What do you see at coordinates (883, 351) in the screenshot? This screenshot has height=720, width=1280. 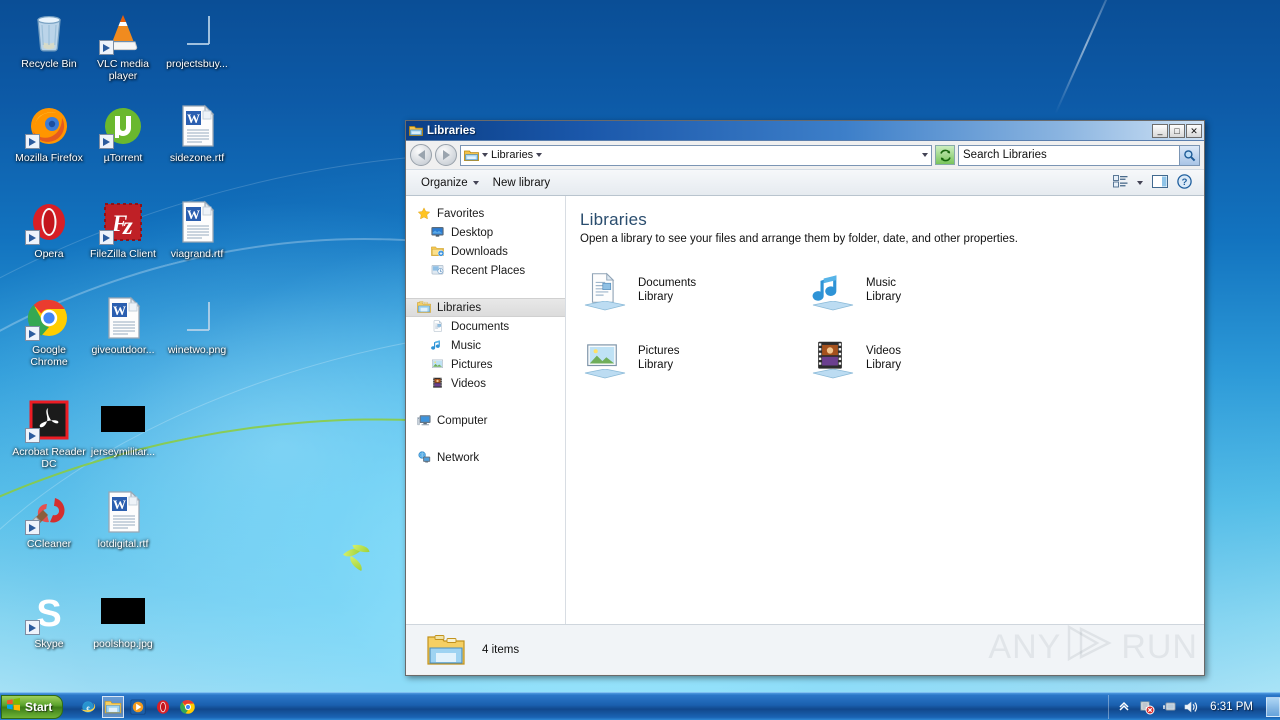 I see `library-tile-name: Videos` at bounding box center [883, 351].